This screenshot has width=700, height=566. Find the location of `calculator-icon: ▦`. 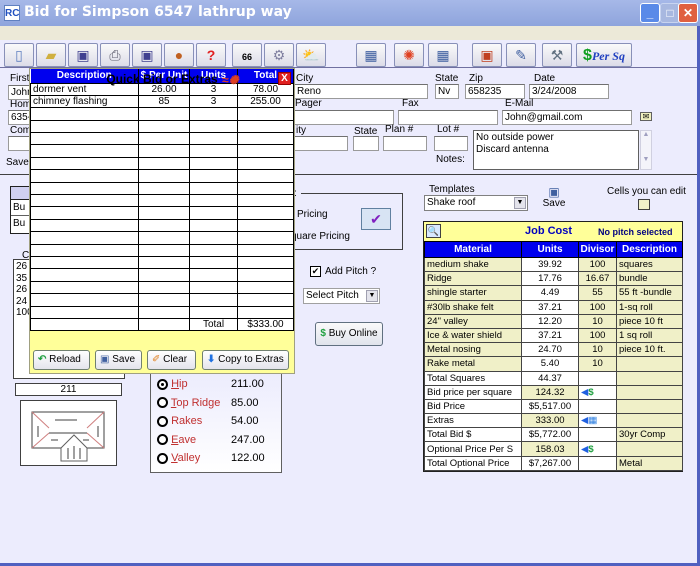

calculator-icon: ▦ is located at coordinates (592, 420).